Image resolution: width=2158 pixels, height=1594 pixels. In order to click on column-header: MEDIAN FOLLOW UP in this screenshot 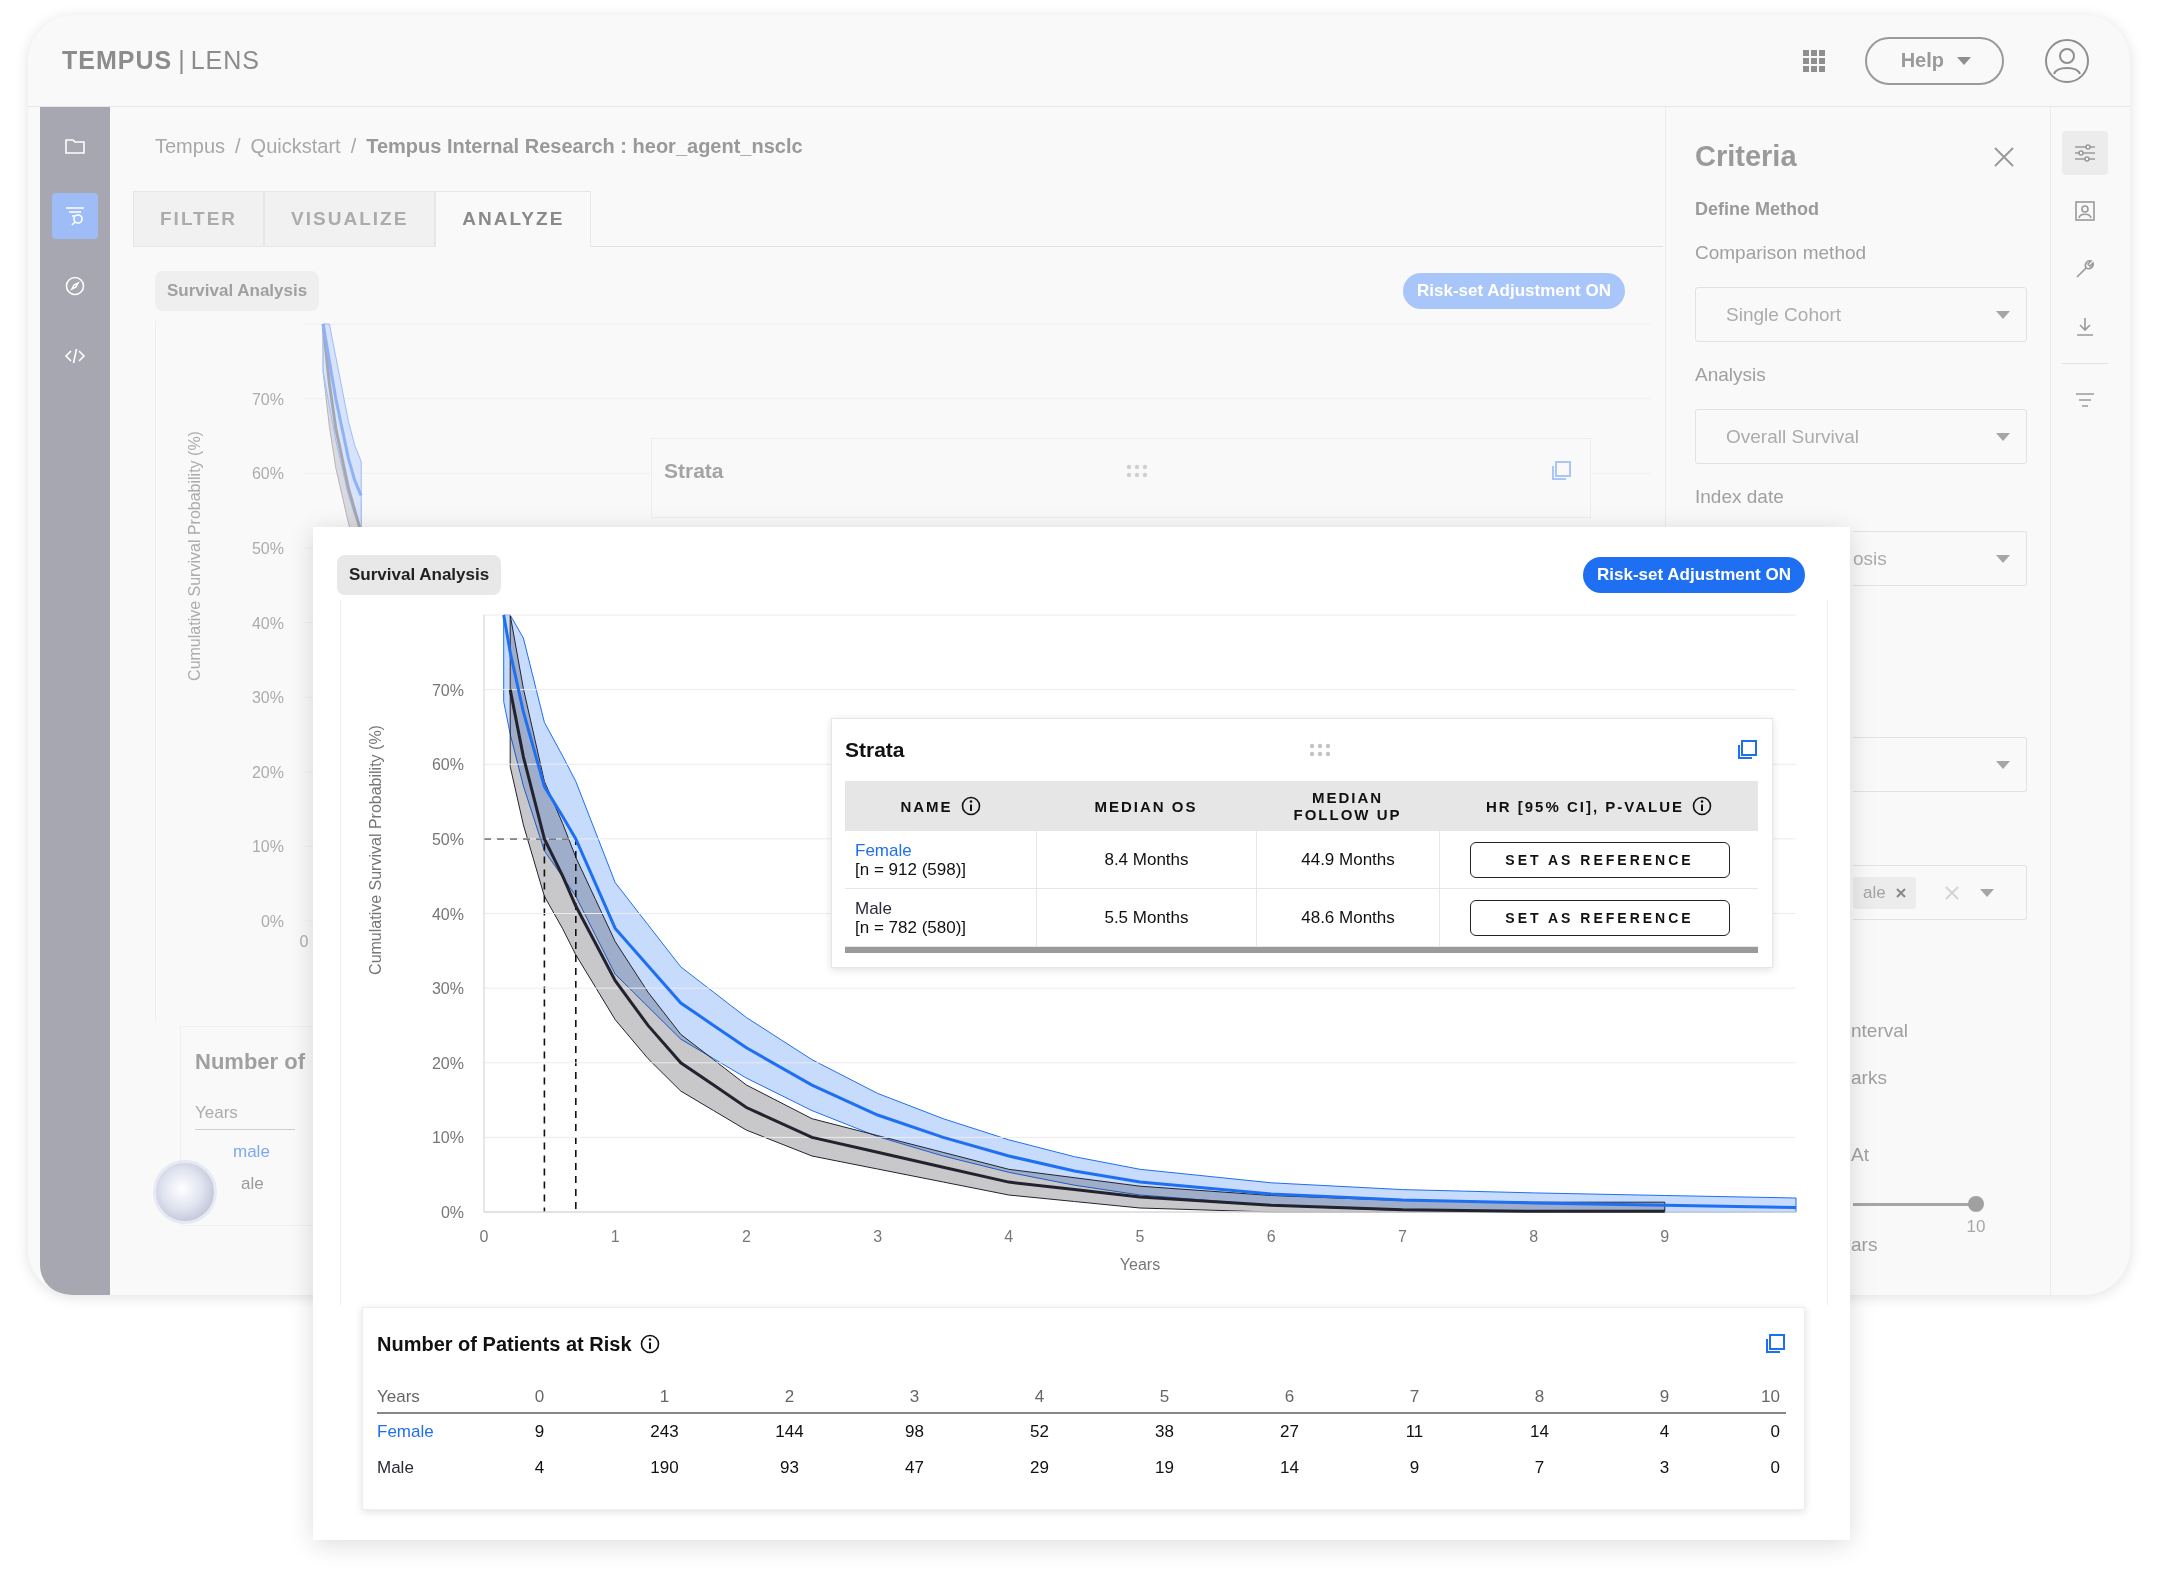, I will do `click(1347, 806)`.